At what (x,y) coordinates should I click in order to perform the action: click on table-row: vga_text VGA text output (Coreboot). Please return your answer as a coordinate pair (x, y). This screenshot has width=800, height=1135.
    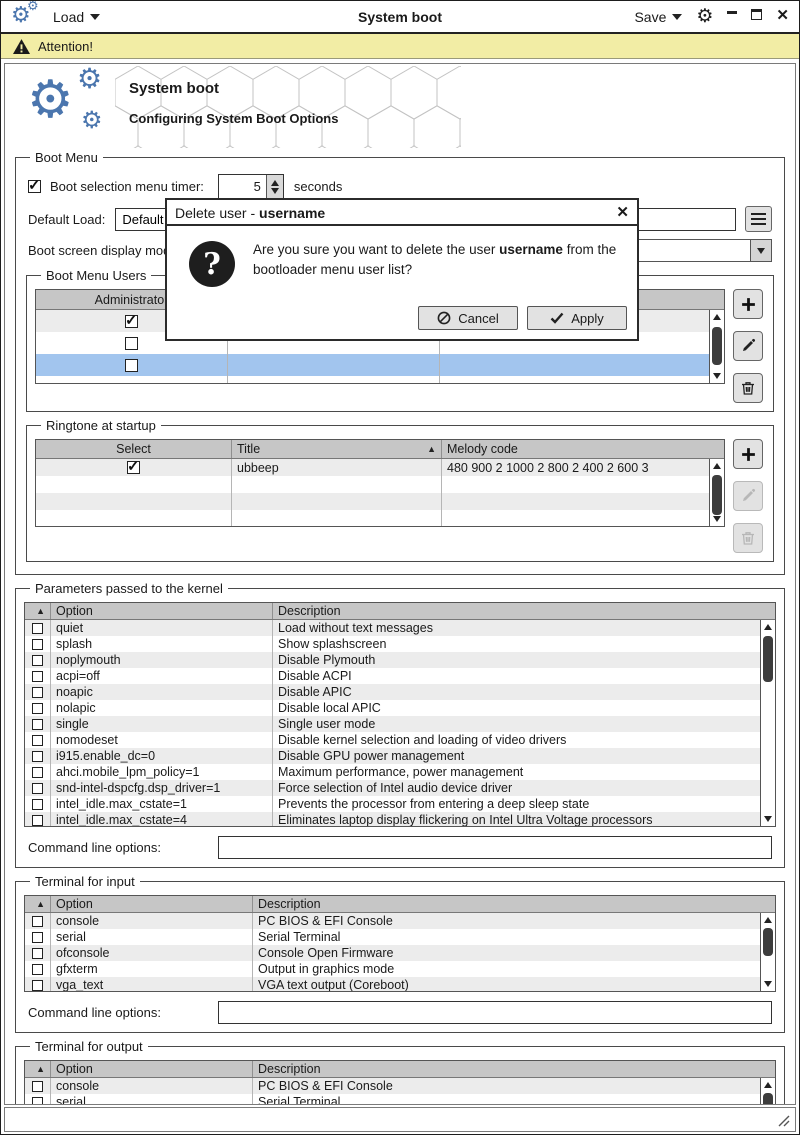
    Looking at the image, I should click on (400, 984).